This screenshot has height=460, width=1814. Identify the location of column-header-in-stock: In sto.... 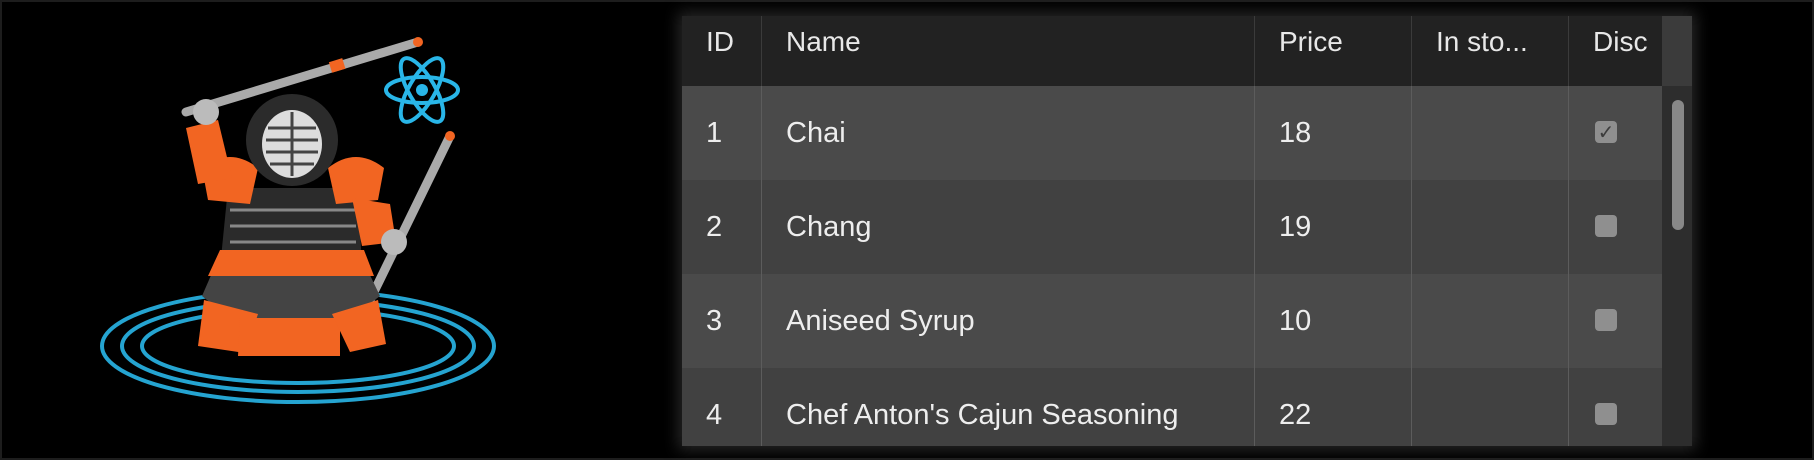
(1490, 51).